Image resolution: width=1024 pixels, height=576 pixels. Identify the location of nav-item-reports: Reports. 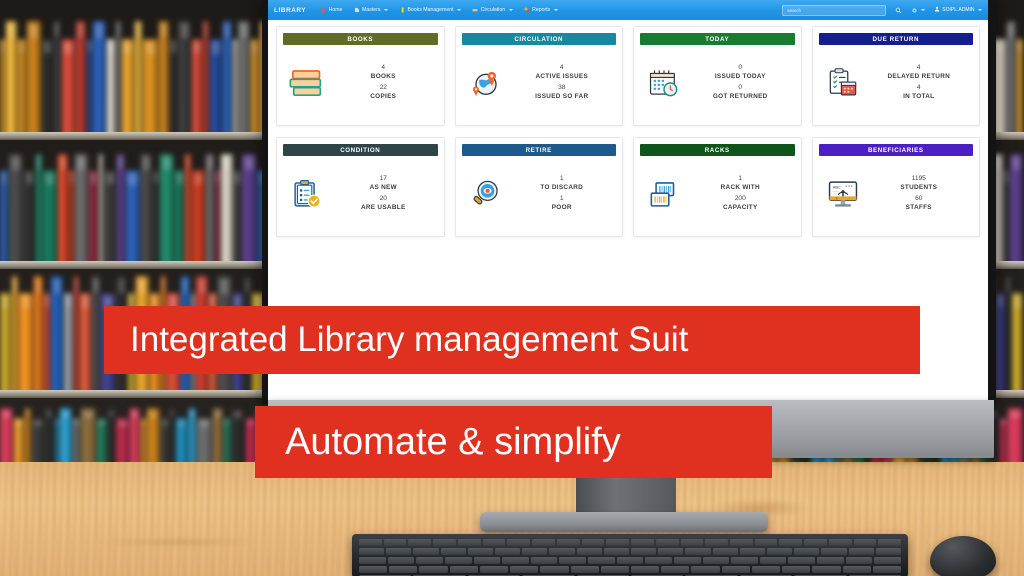
(541, 10).